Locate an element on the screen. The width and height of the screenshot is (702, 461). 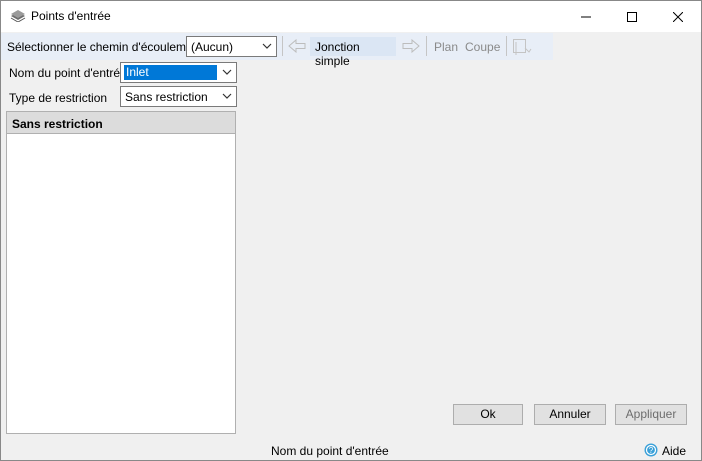
junction-label: Jonction simple is located at coordinates (337, 54).